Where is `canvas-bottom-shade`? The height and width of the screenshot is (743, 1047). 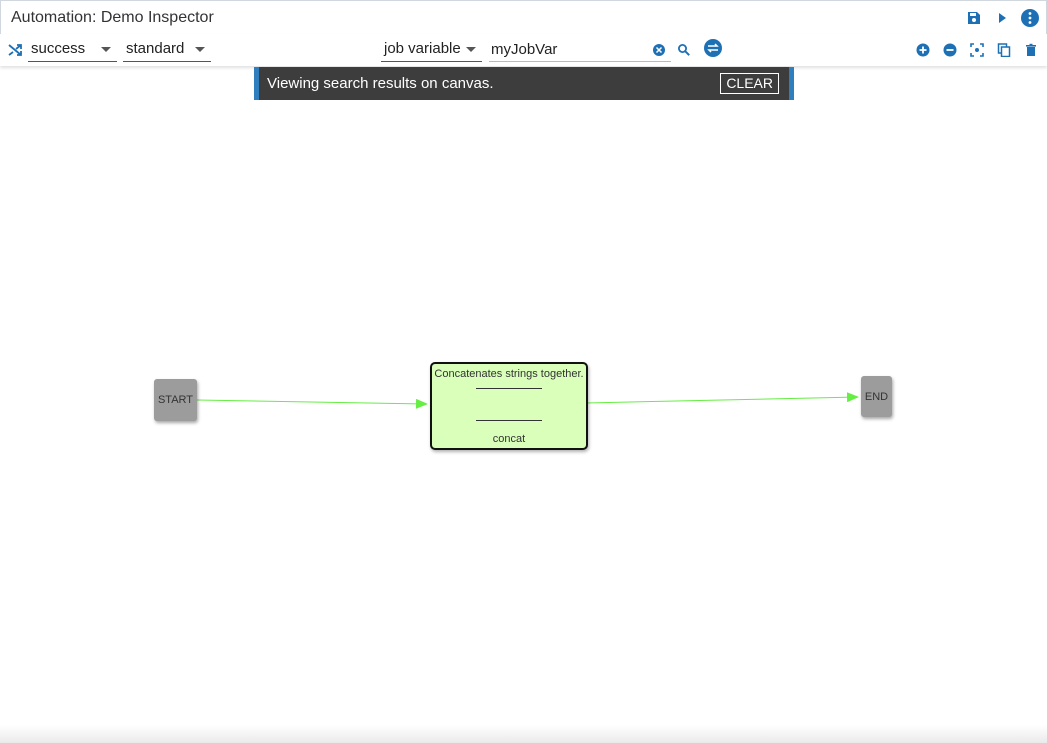
canvas-bottom-shade is located at coordinates (523, 734).